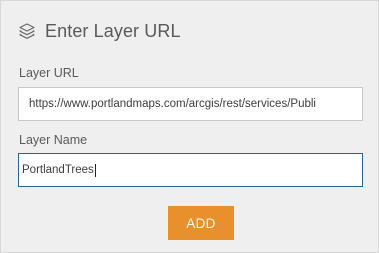 This screenshot has height=253, width=379. What do you see at coordinates (53, 140) in the screenshot?
I see `layer-name-label: Layer Name` at bounding box center [53, 140].